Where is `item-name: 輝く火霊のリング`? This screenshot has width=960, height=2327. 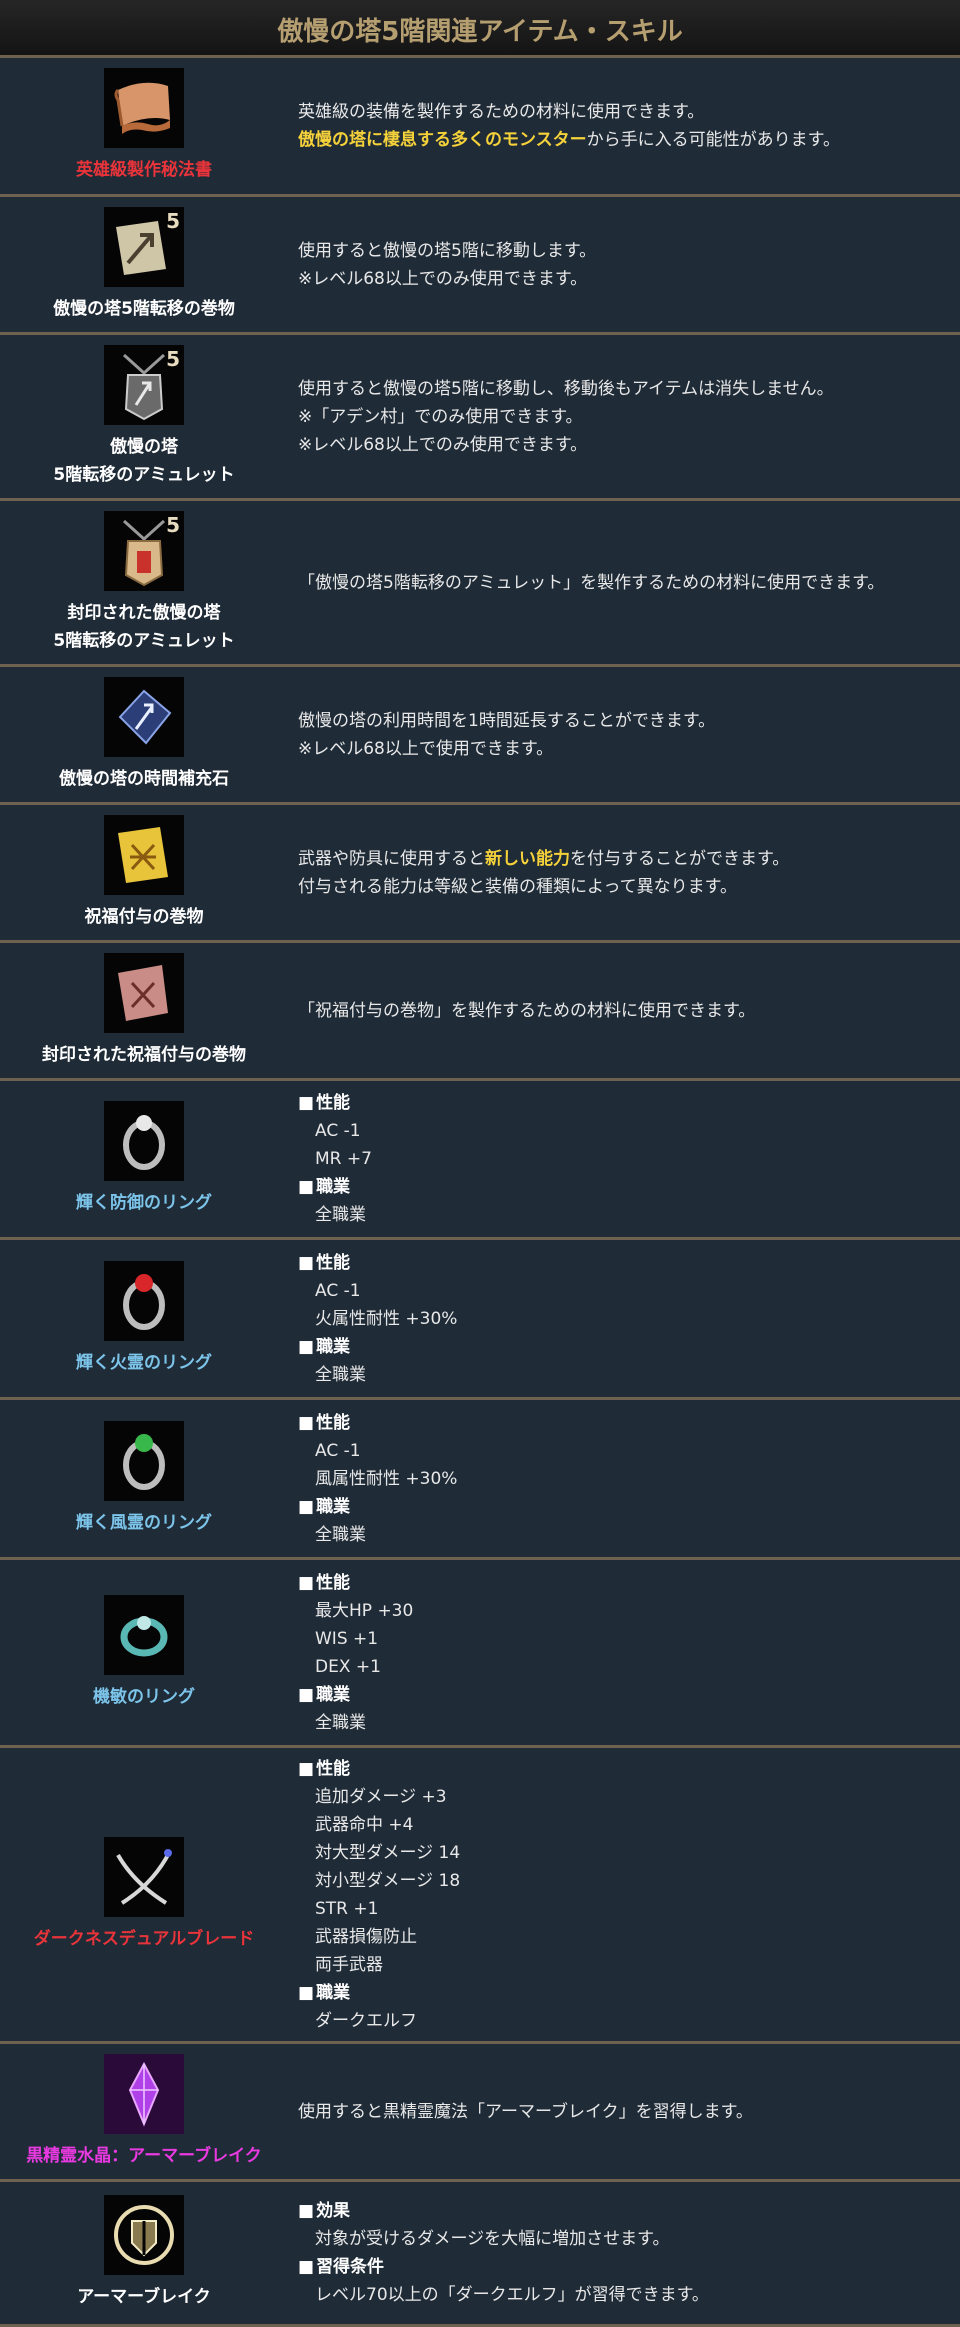 item-name: 輝く火霊のリング is located at coordinates (144, 1362).